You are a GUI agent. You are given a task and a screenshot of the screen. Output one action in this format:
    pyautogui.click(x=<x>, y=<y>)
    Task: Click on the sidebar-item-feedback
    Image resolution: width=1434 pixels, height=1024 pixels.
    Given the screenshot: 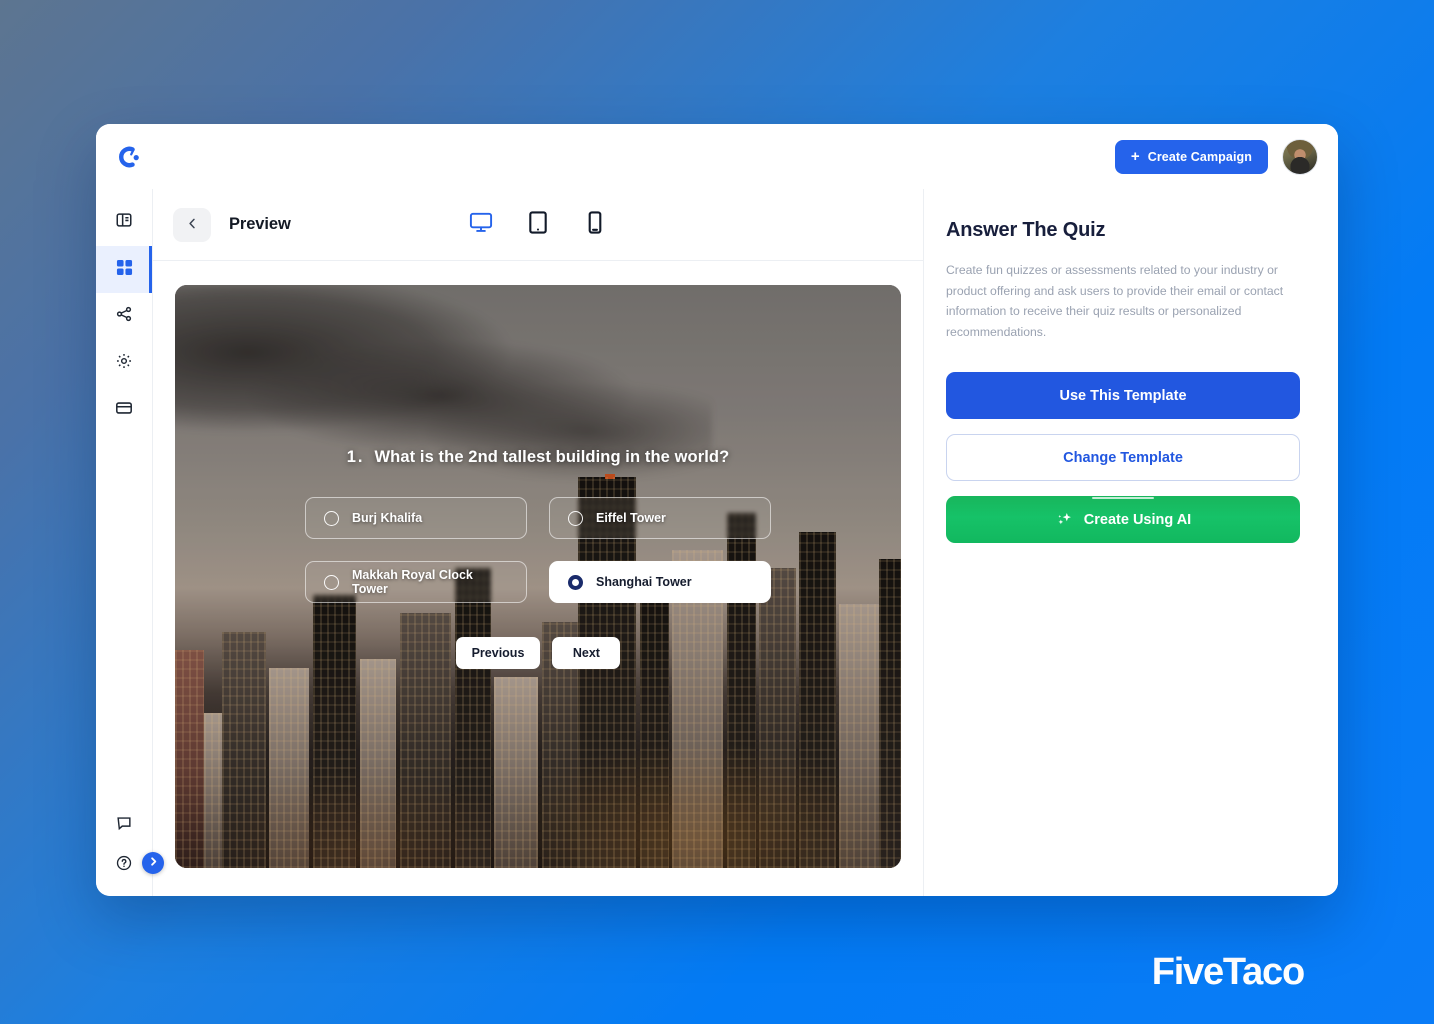 What is the action you would take?
    pyautogui.click(x=124, y=825)
    